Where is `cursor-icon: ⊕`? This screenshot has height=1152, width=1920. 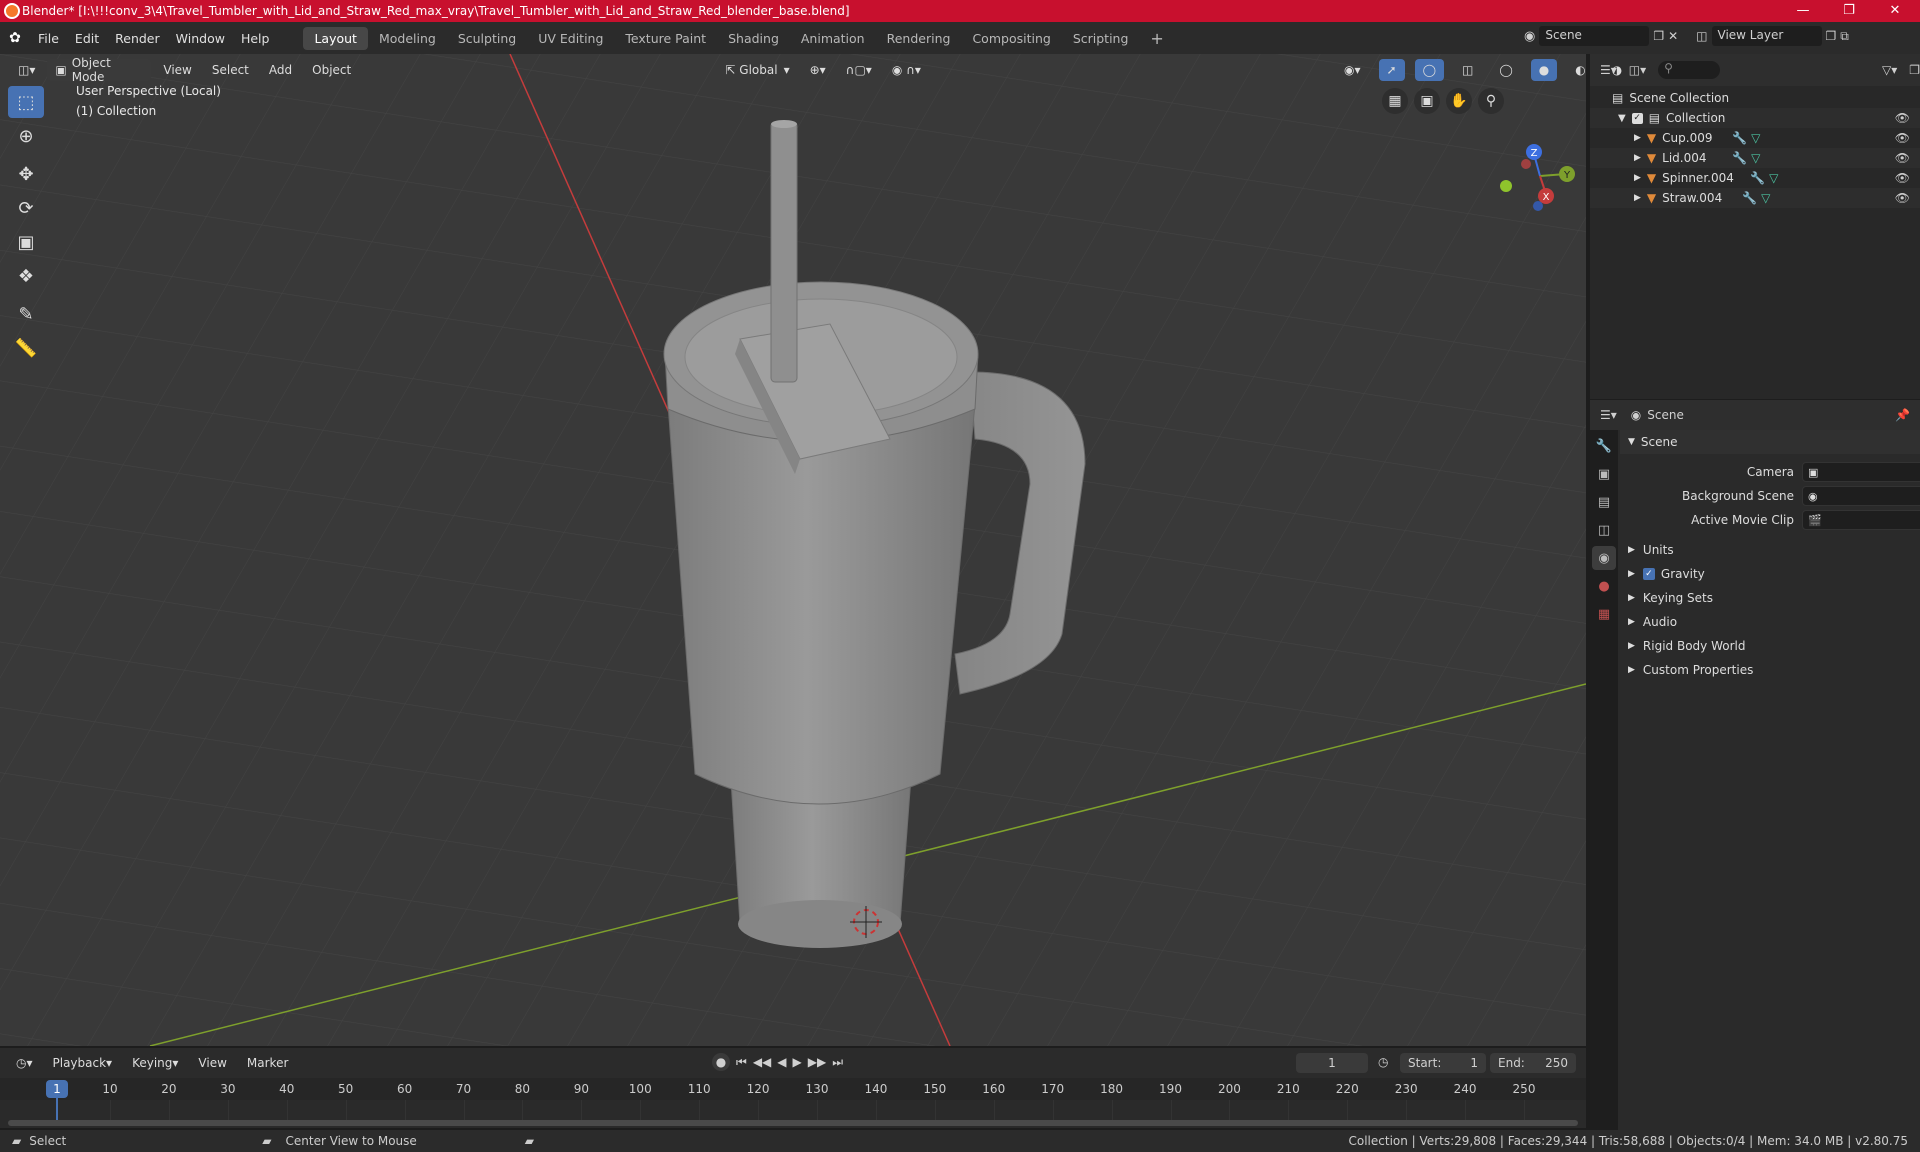
cursor-icon: ⊕ is located at coordinates (26, 136).